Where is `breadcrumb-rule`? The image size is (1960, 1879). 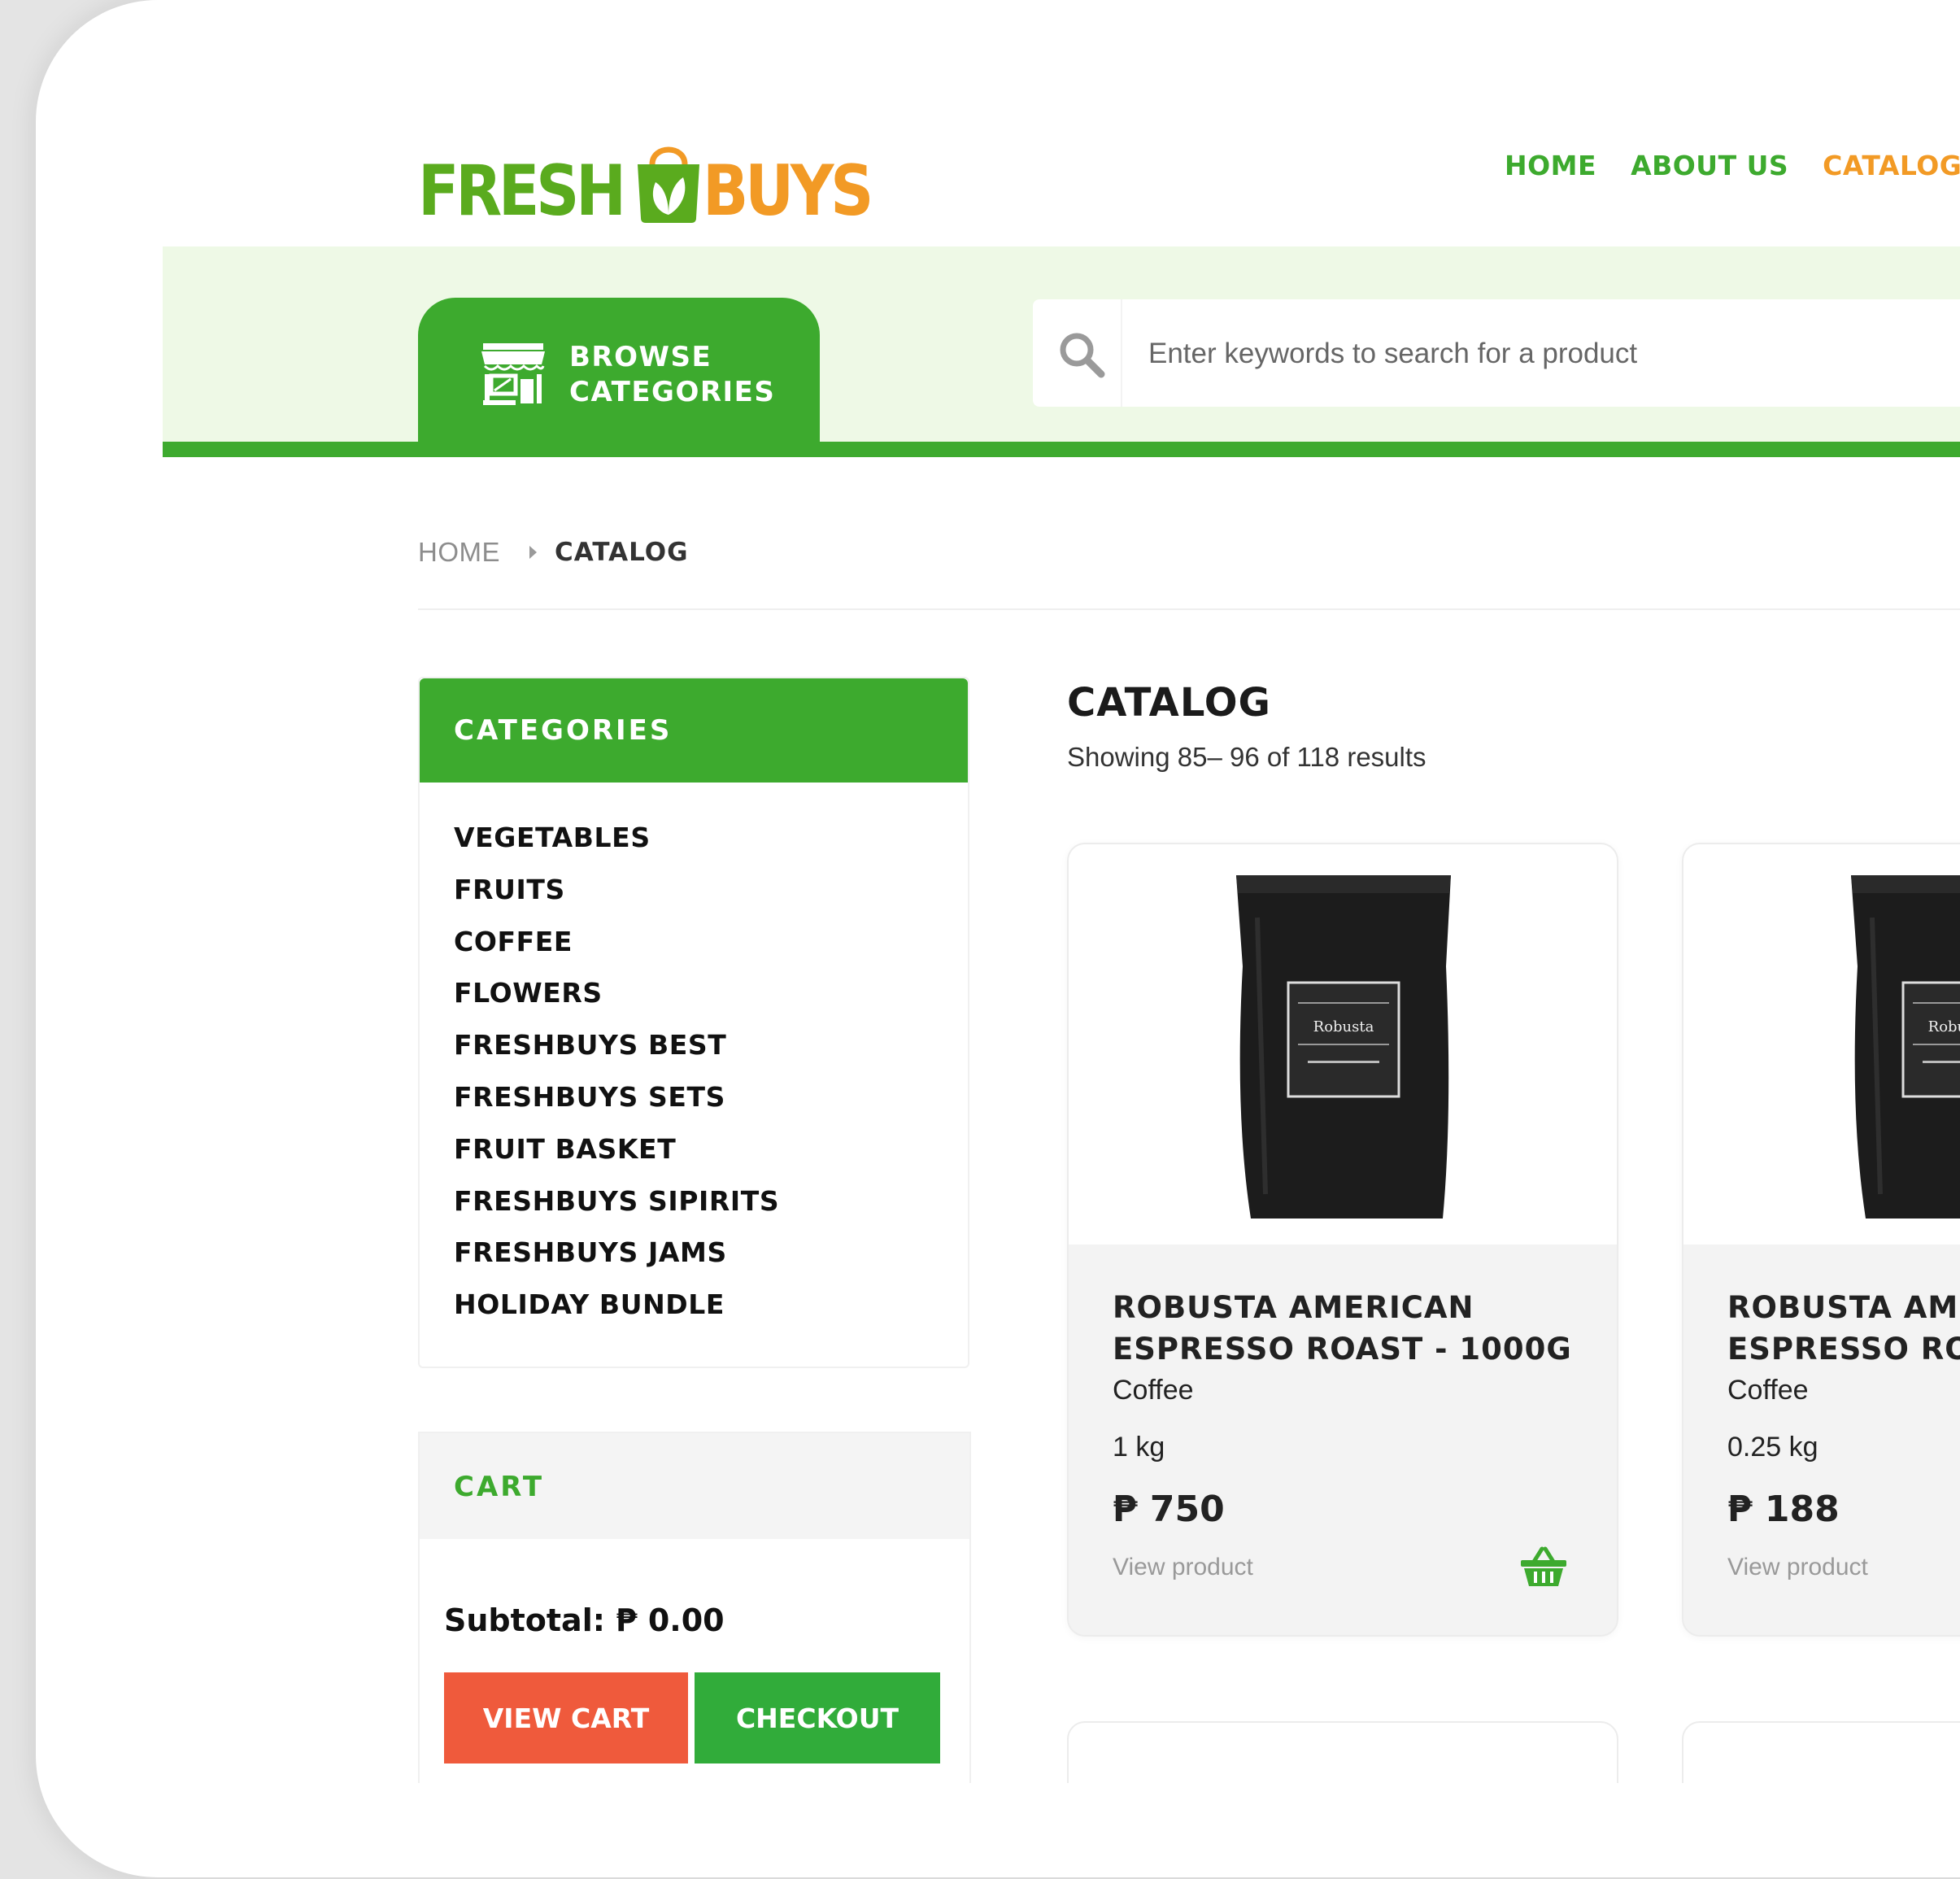
breadcrumb-rule is located at coordinates (1189, 609).